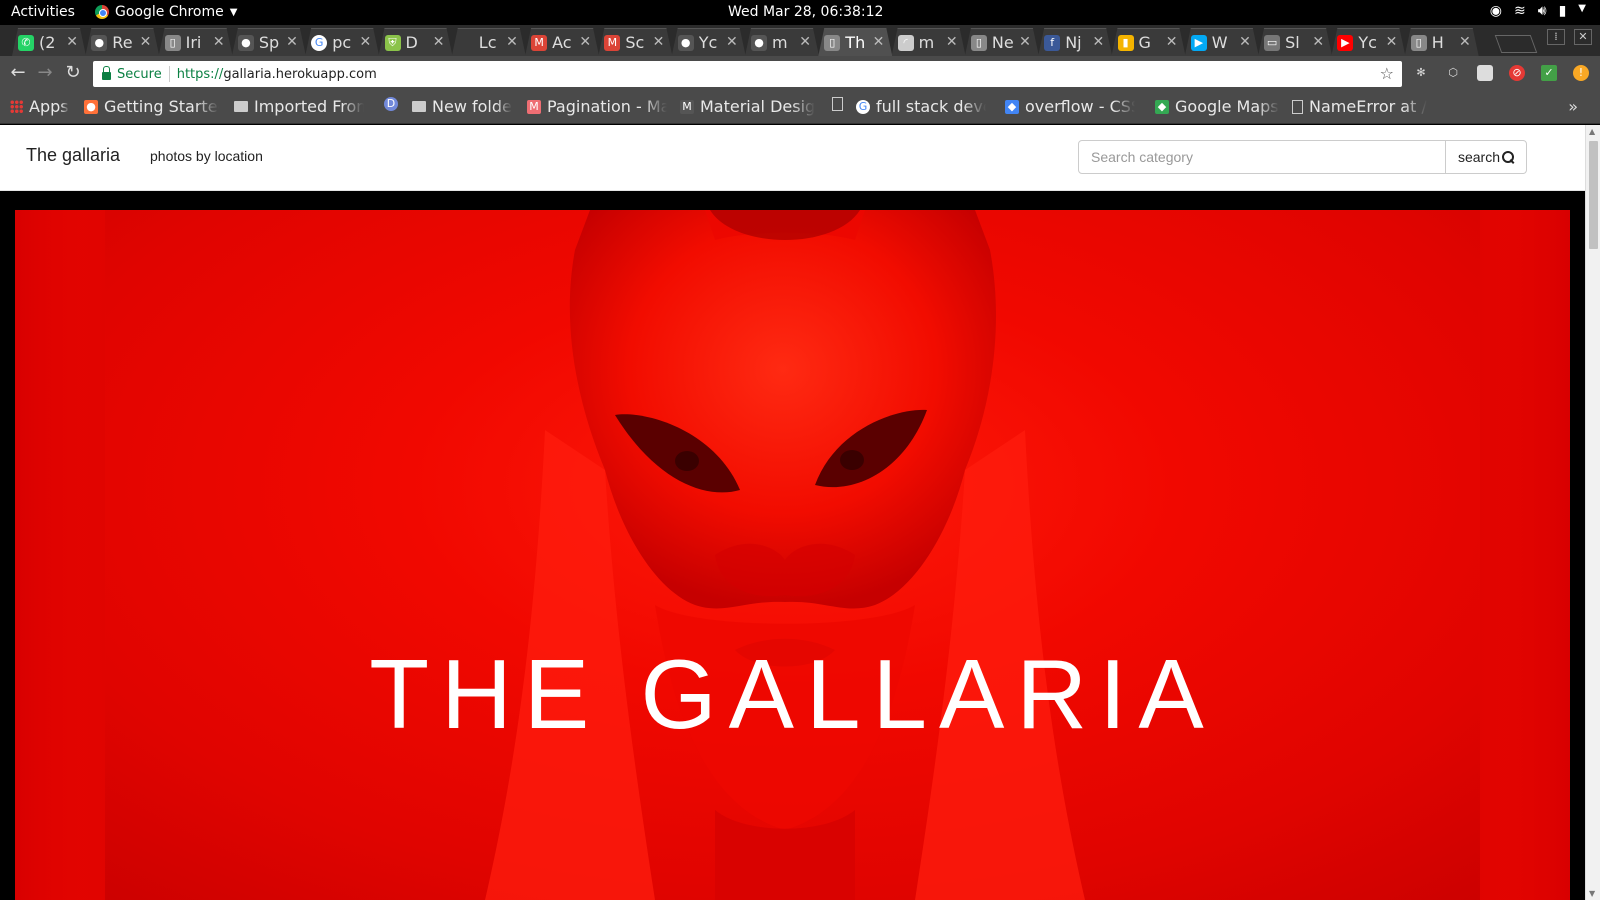 This screenshot has width=1600, height=900. I want to click on tab-title: Lc, so click(487, 42).